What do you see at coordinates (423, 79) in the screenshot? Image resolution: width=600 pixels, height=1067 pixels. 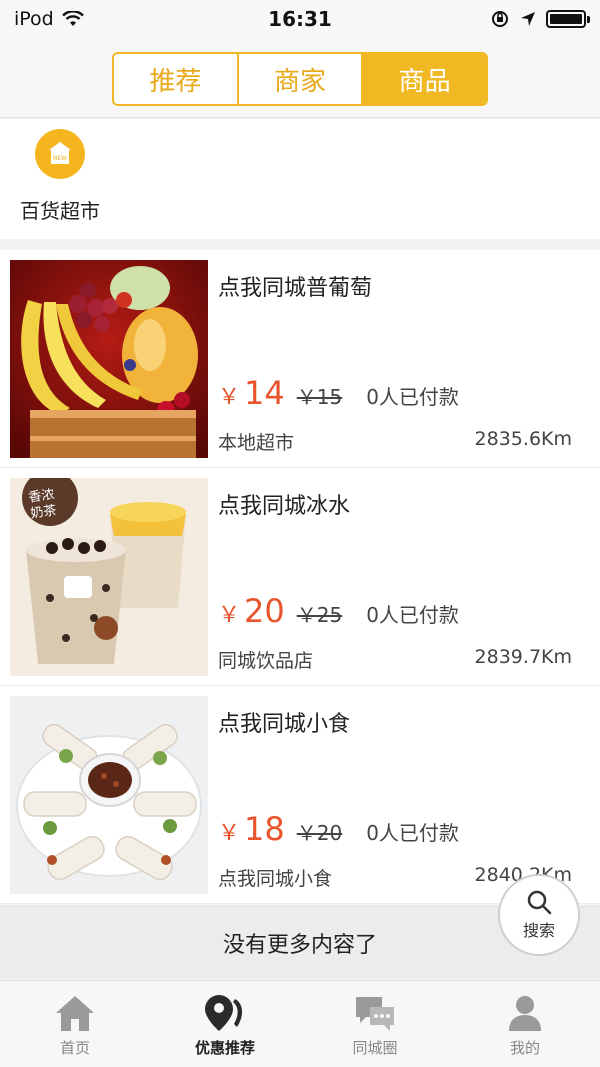 I see `segment-products: 商品` at bounding box center [423, 79].